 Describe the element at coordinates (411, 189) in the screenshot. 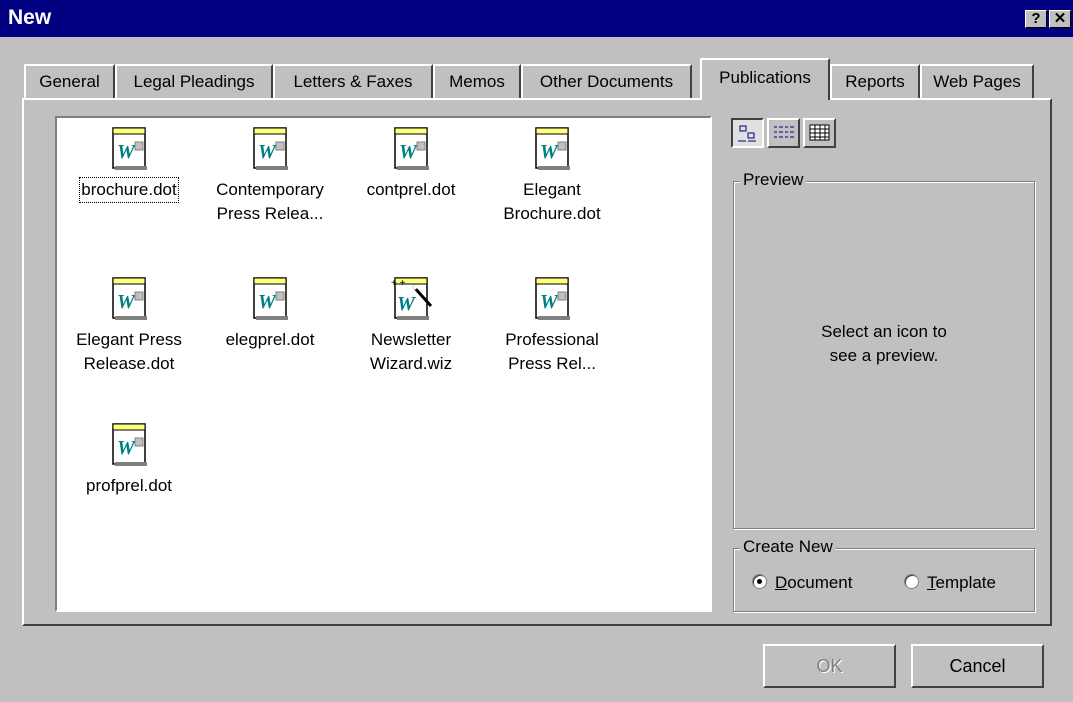

I see `item-label: contprel.dot` at that location.